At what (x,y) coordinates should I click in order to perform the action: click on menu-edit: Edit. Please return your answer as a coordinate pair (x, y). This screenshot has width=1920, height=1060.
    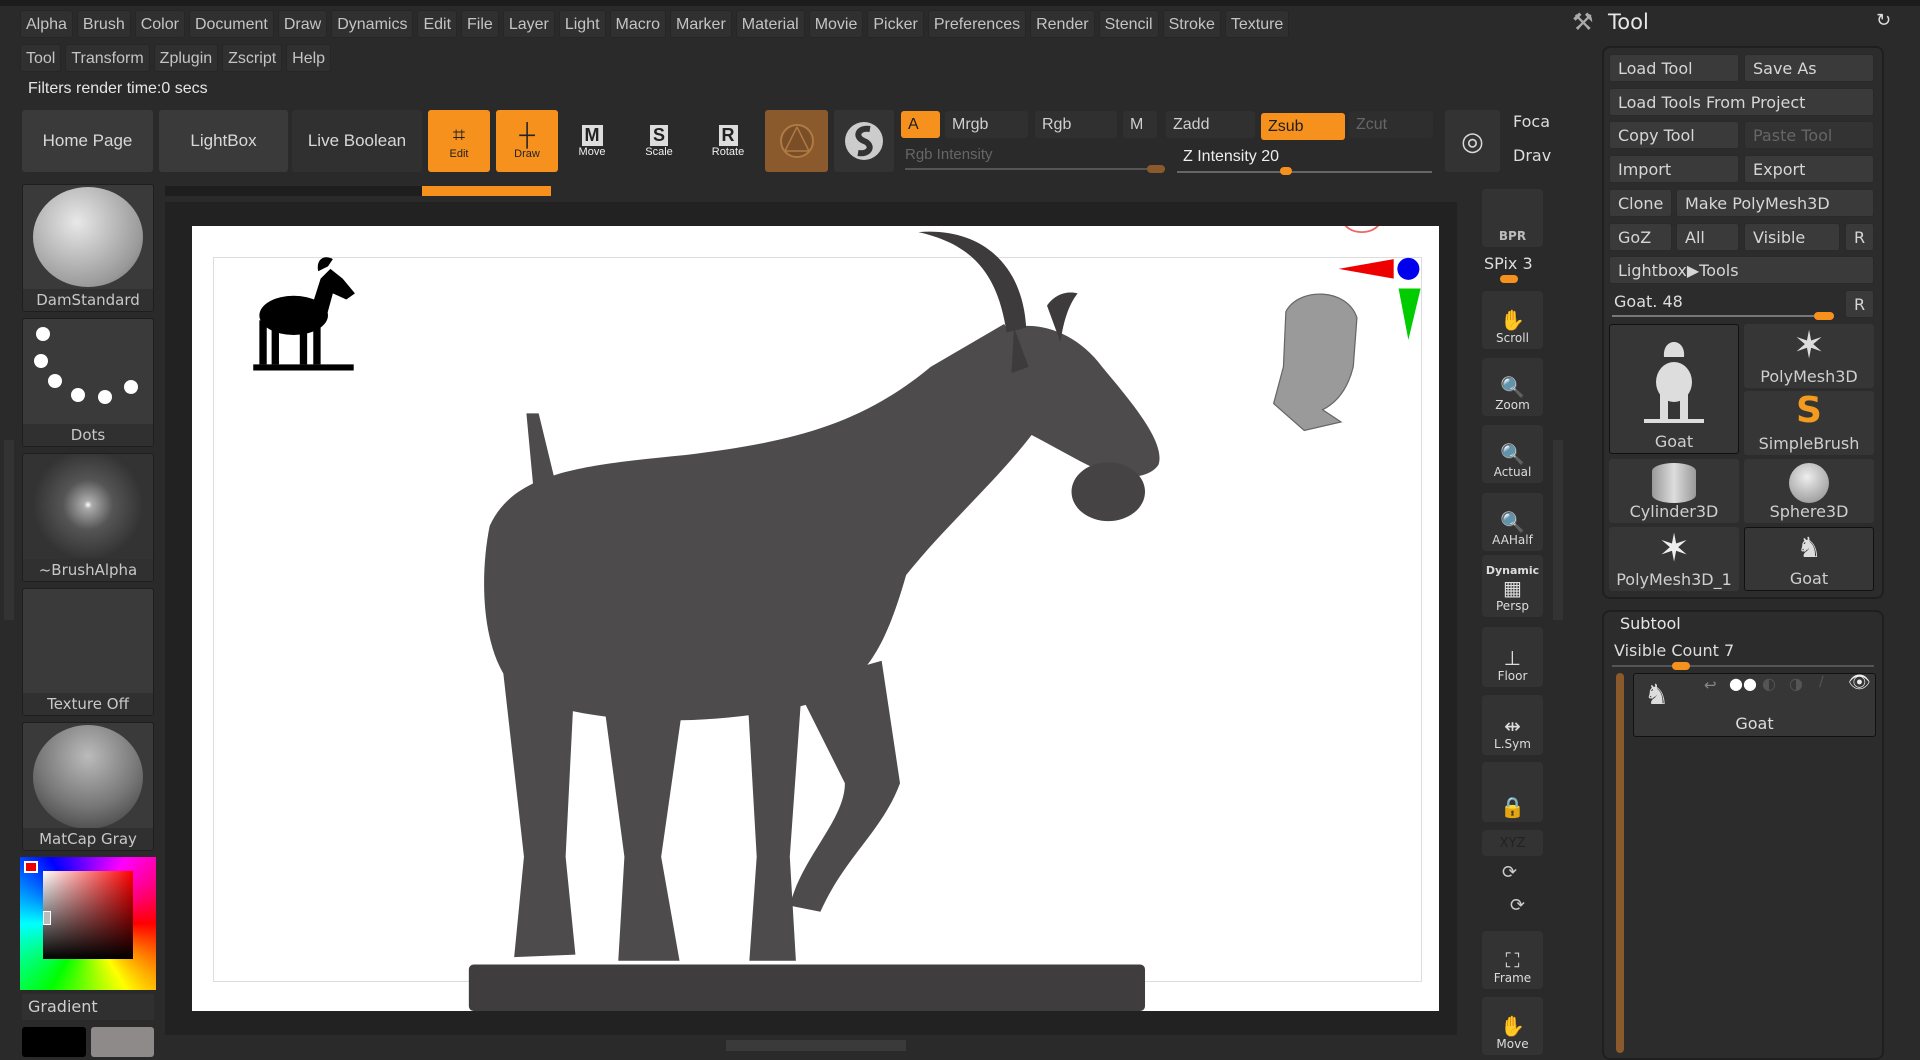
    Looking at the image, I should click on (437, 24).